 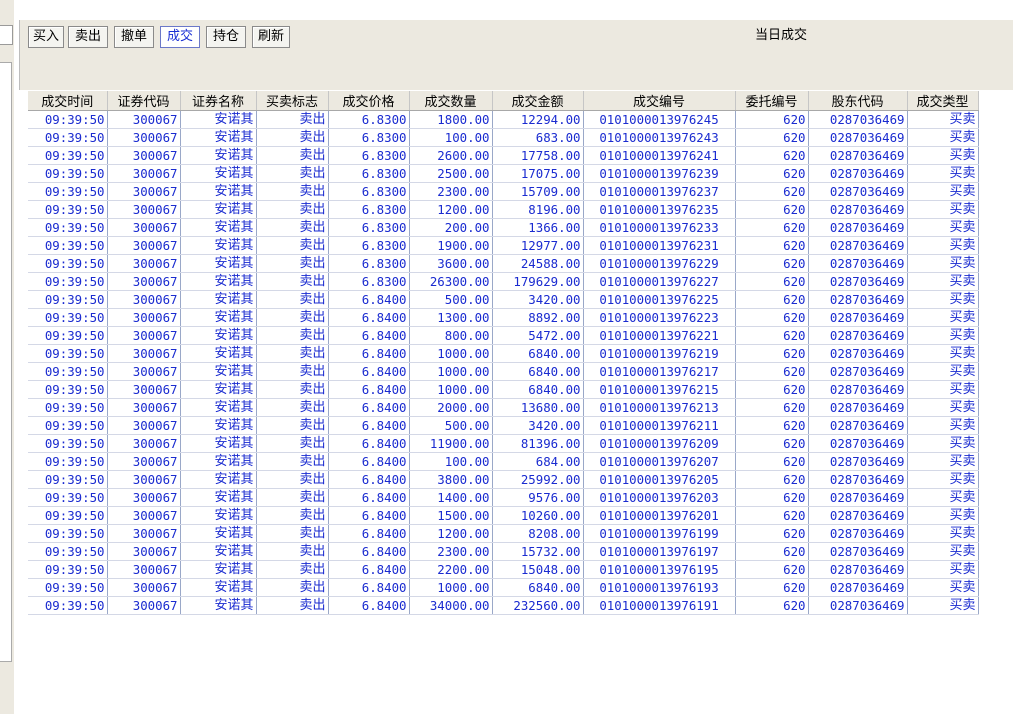 I want to click on left-panel-tree, so click(x=6, y=362).